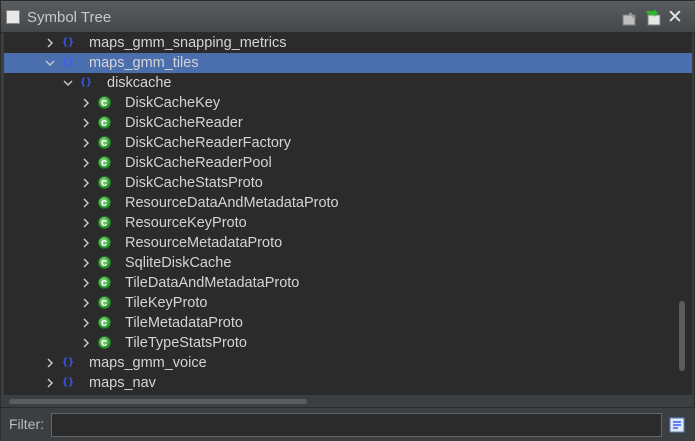 This screenshot has width=695, height=441. What do you see at coordinates (348, 183) in the screenshot?
I see `tree-row: DiskCacheStatsProto` at bounding box center [348, 183].